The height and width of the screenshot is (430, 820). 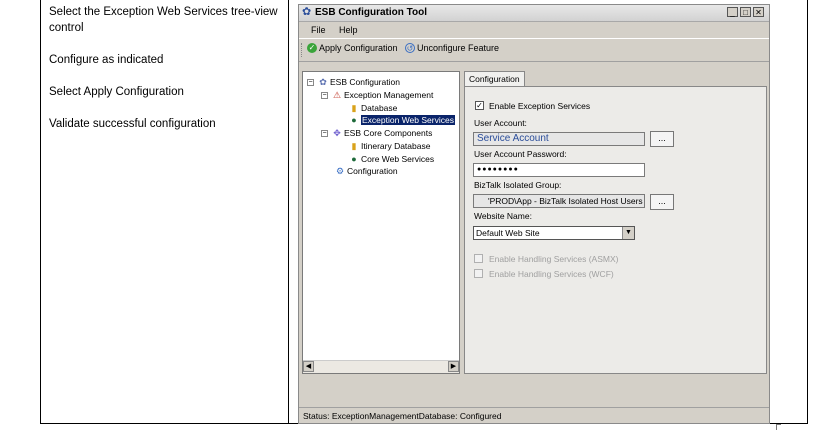 I want to click on enable-asmx-label: Enable Handling Services (ASMX), so click(x=554, y=259).